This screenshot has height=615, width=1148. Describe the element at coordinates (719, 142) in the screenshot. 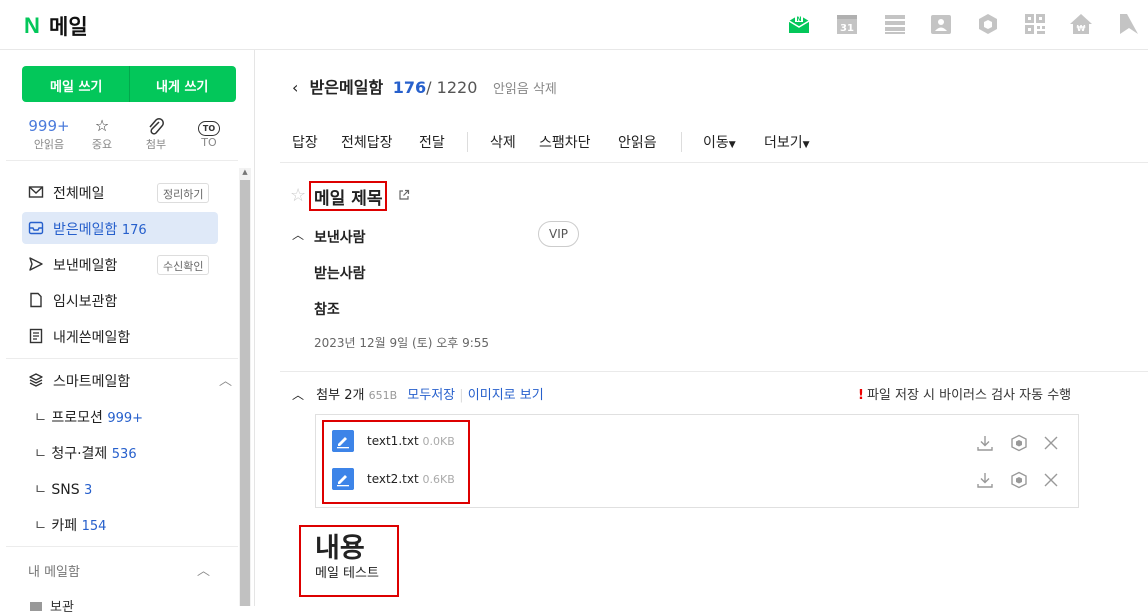

I see `move-dropdown: 이동▼` at that location.